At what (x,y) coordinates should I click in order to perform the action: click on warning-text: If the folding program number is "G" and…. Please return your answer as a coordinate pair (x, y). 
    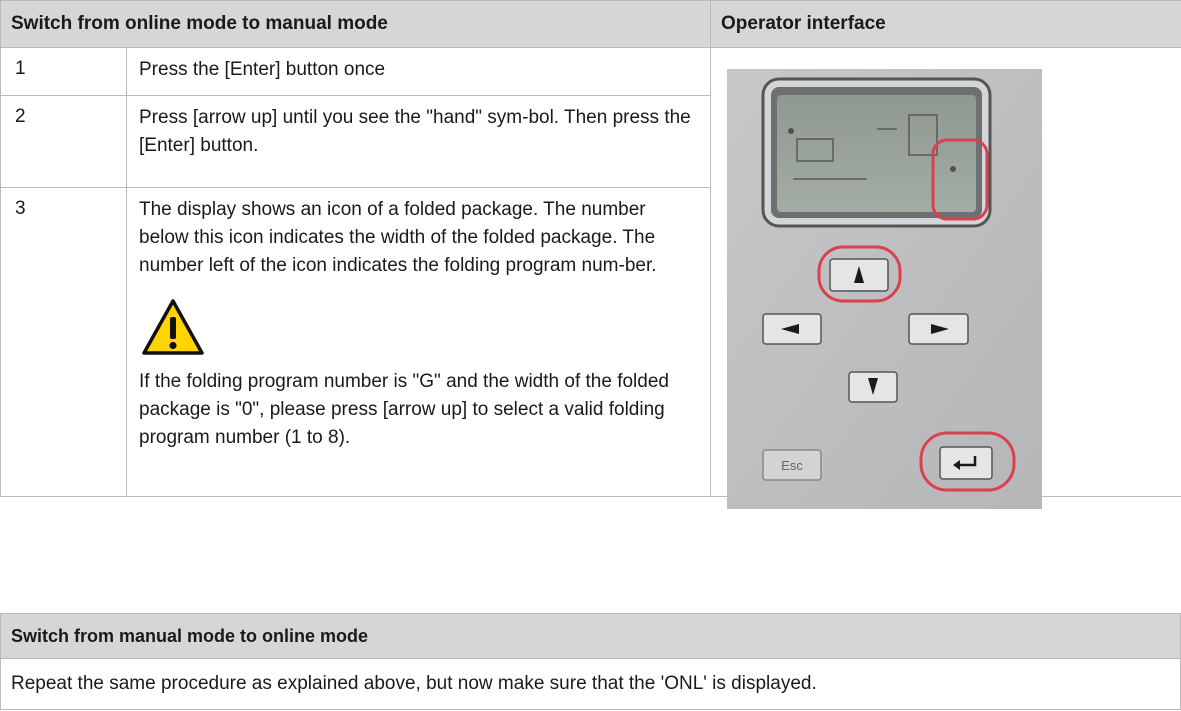
    Looking at the image, I should click on (404, 409).